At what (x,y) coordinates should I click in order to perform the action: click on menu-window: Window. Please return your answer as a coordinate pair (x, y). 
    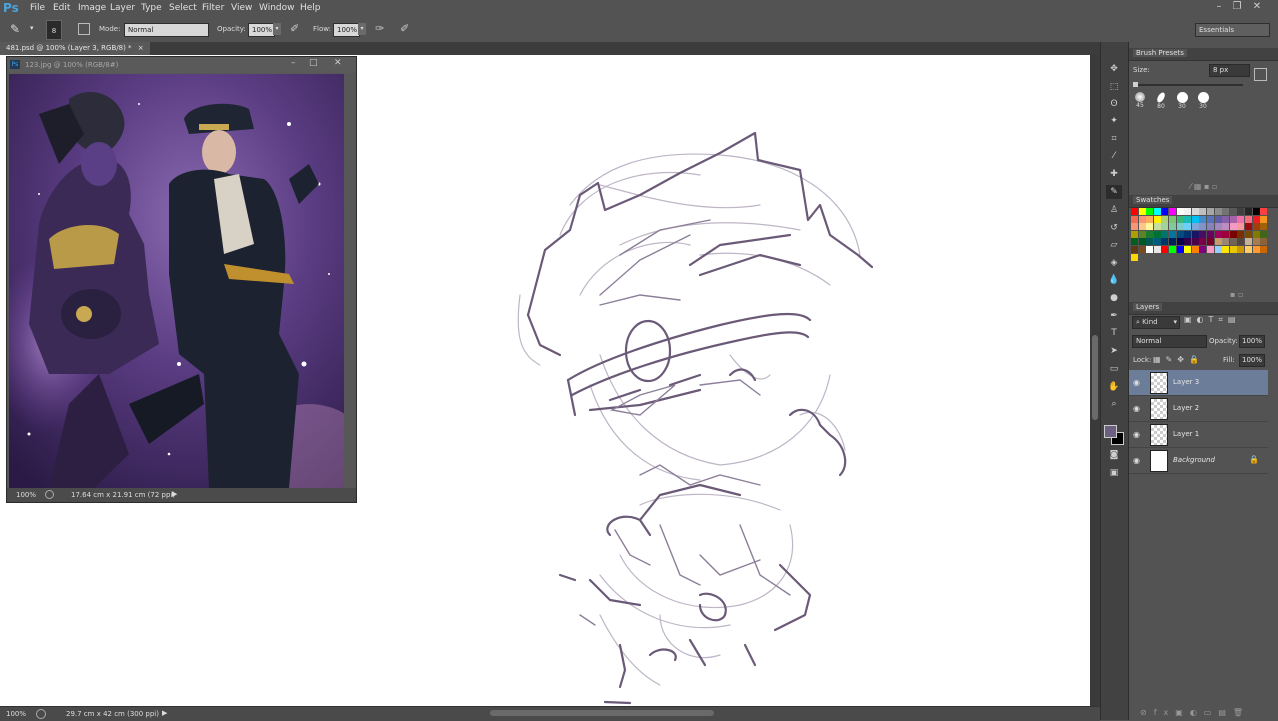
    Looking at the image, I should click on (277, 8).